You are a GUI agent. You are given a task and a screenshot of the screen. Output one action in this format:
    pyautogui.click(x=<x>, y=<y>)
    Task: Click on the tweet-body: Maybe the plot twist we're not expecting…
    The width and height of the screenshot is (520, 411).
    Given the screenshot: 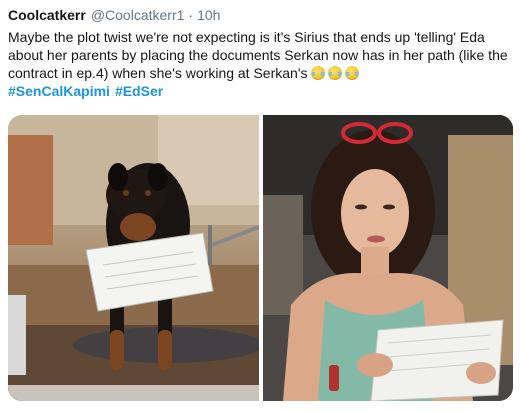 What is the action you would take?
    pyautogui.click(x=258, y=55)
    